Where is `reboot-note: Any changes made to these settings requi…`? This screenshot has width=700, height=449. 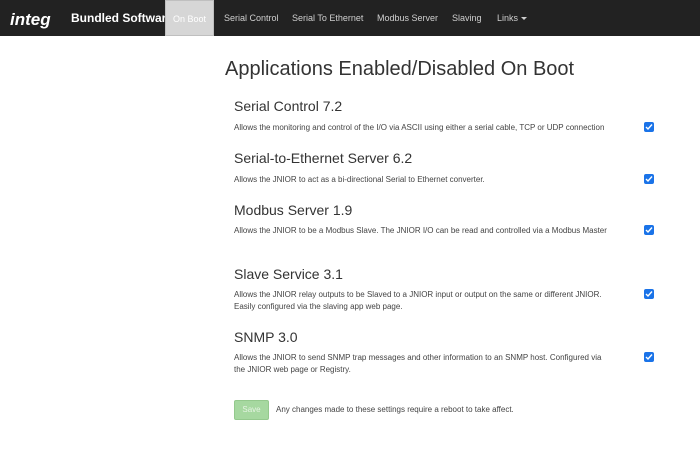
reboot-note: Any changes made to these settings requi… is located at coordinates (395, 409).